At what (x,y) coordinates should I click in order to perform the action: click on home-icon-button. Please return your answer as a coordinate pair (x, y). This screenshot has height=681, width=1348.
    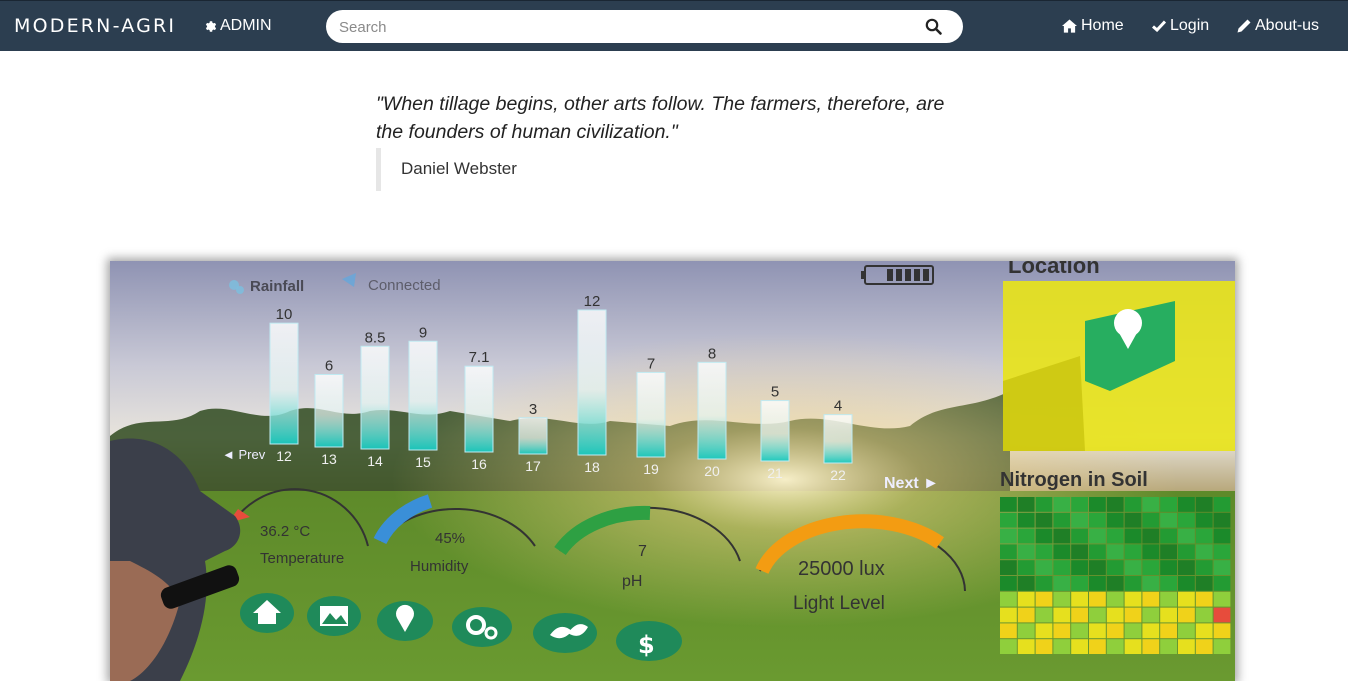
    Looking at the image, I should click on (267, 613).